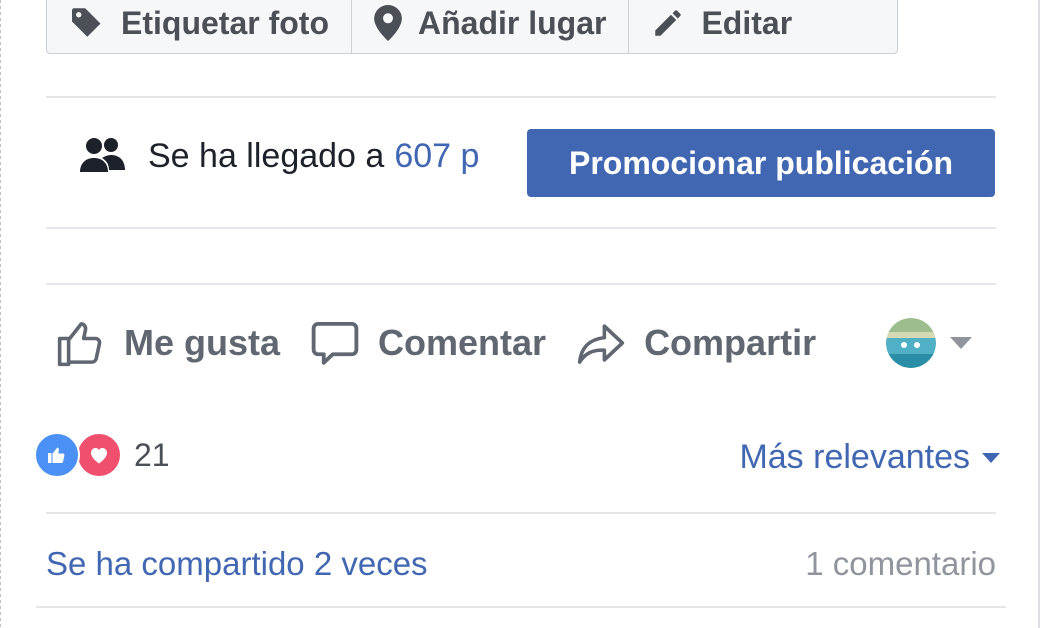 Image resolution: width=1040 pixels, height=628 pixels. I want to click on share-button: Compartir, so click(695, 343).